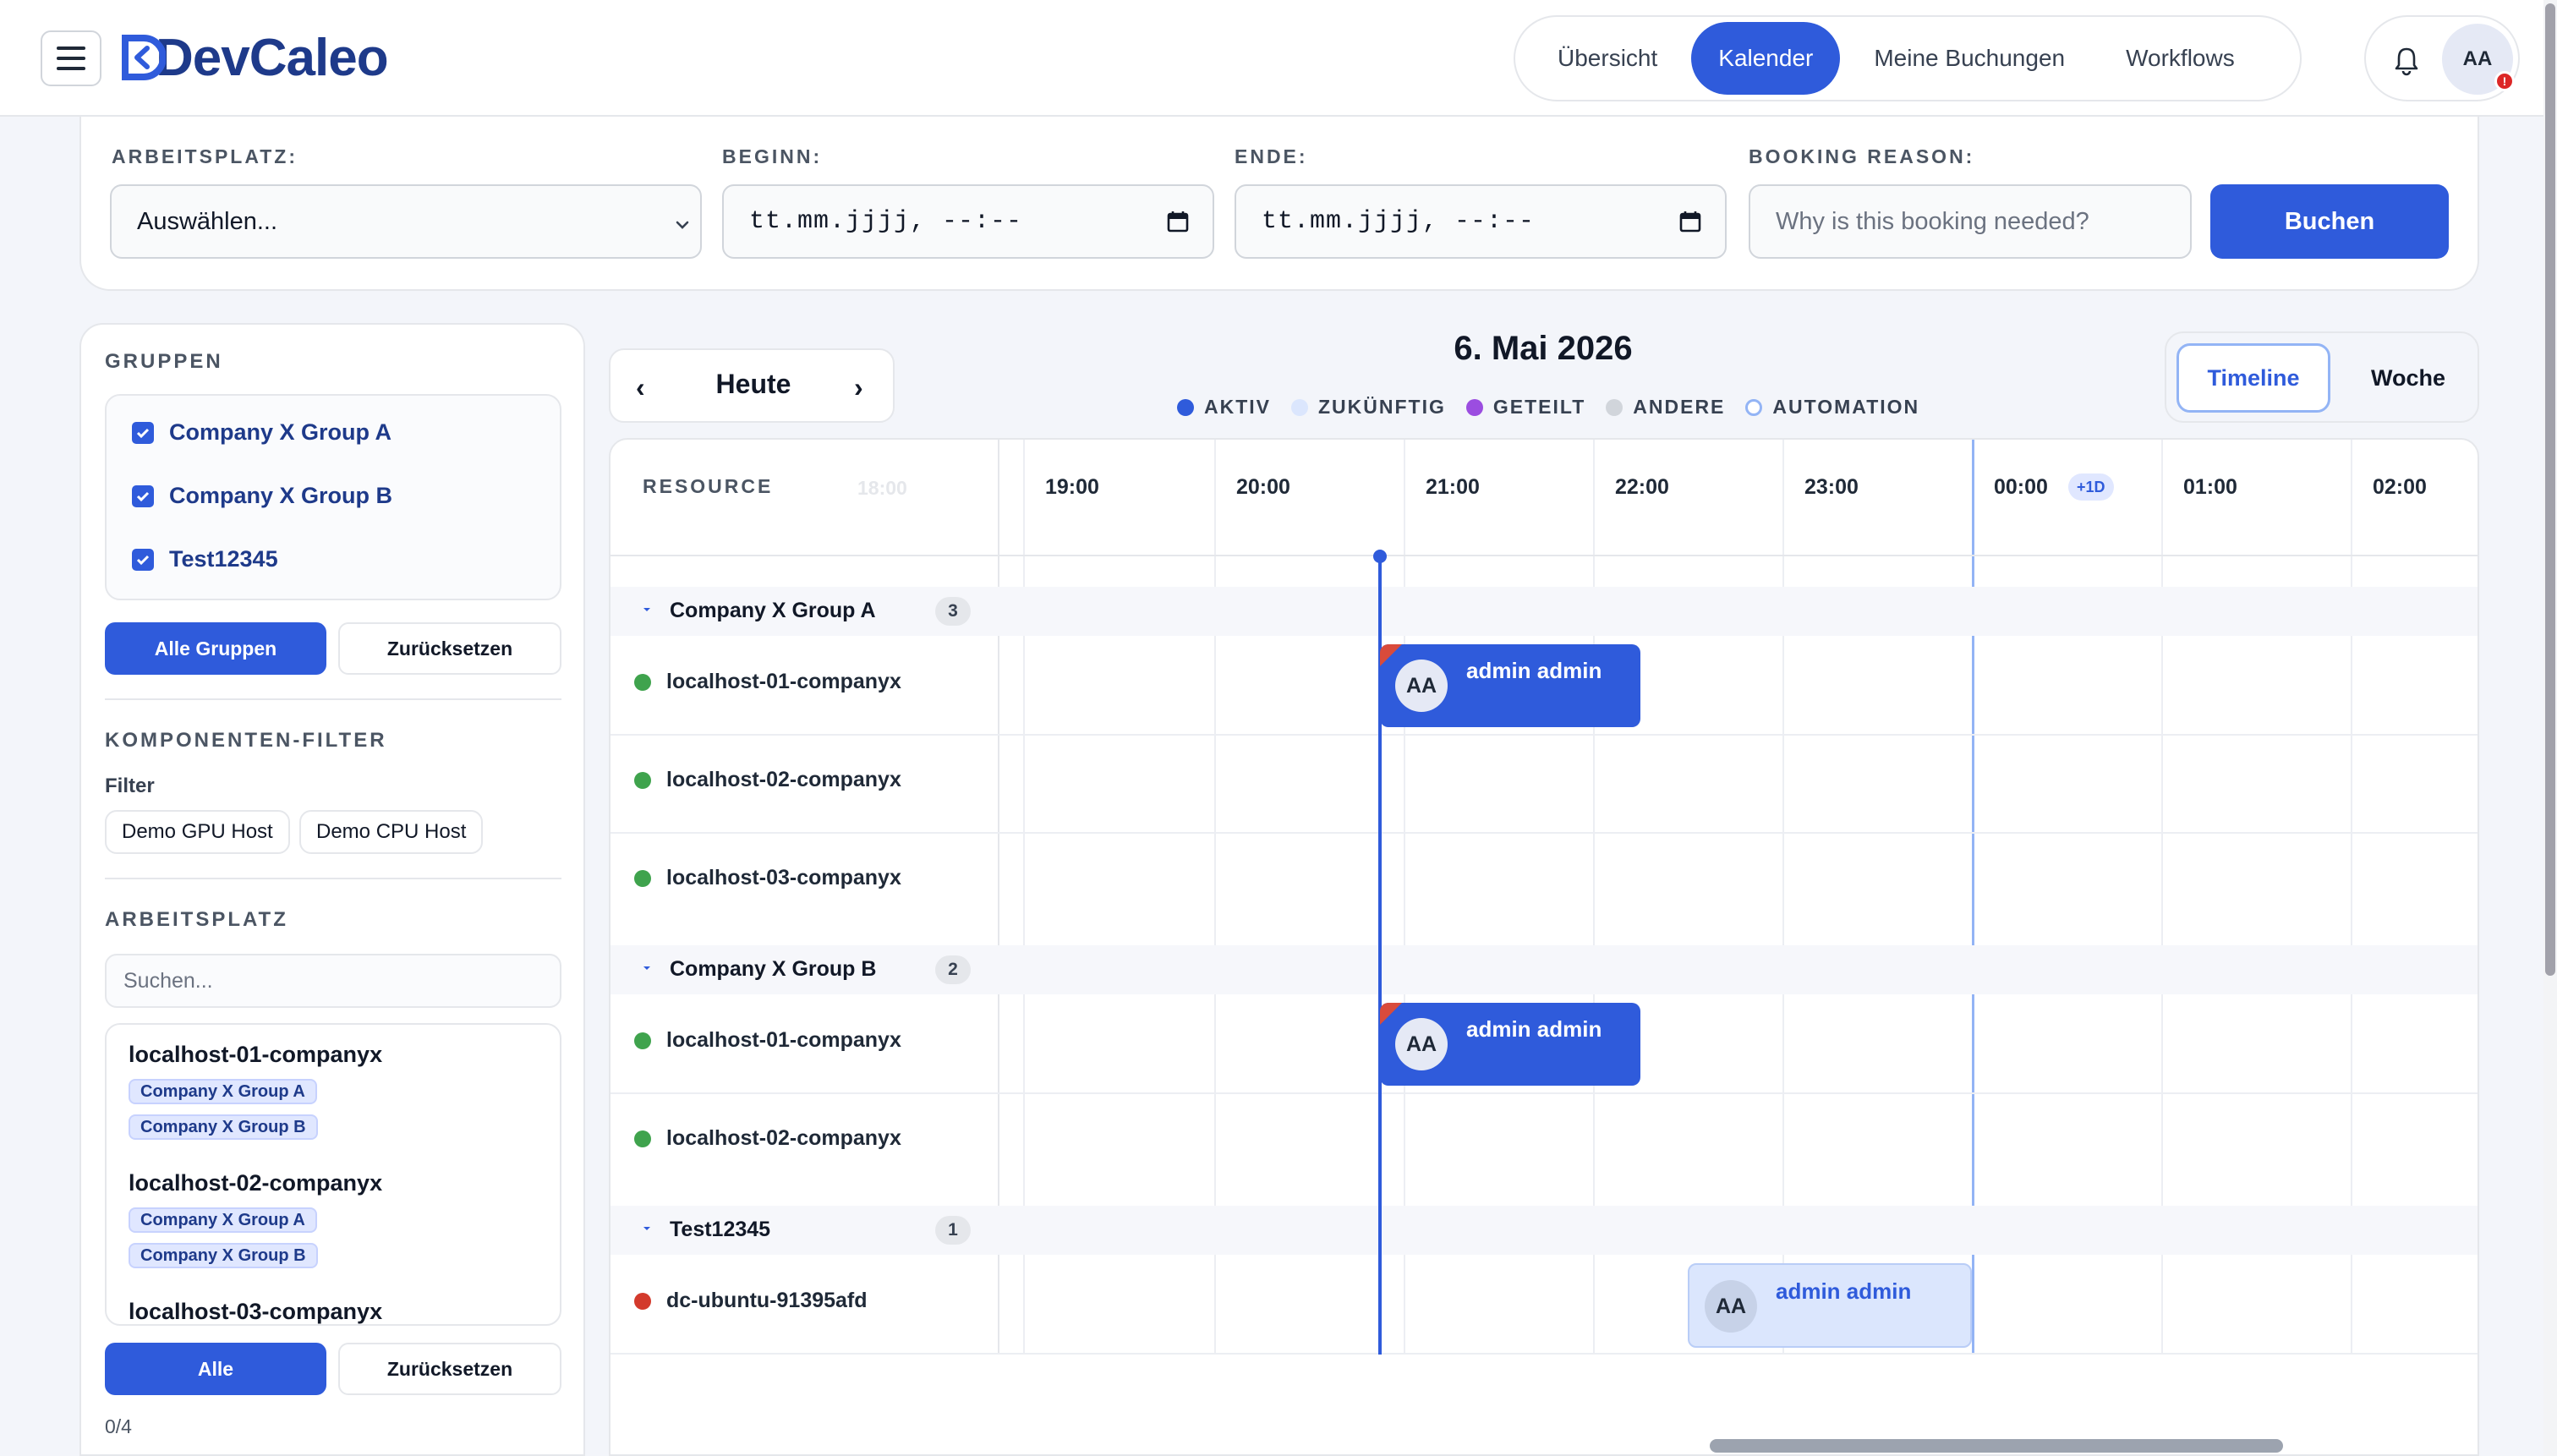  Describe the element at coordinates (1544, 555) in the screenshot. I see `header-divider` at that location.